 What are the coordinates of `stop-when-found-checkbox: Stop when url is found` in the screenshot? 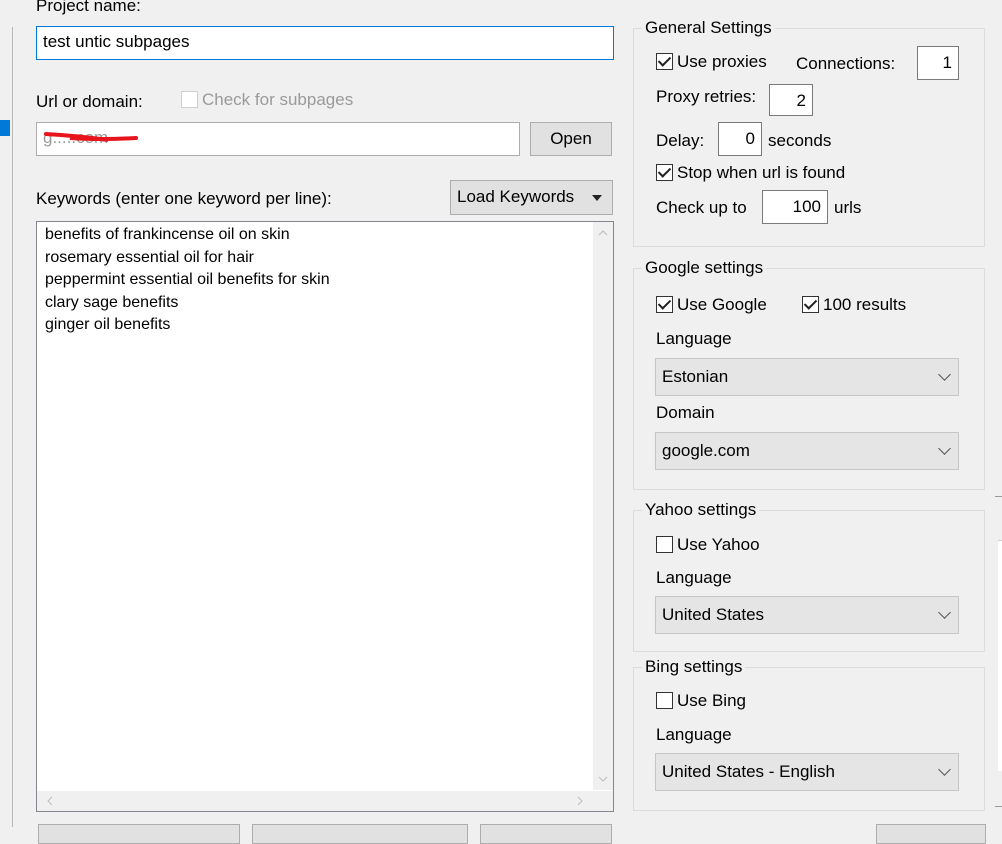 It's located at (750, 173).